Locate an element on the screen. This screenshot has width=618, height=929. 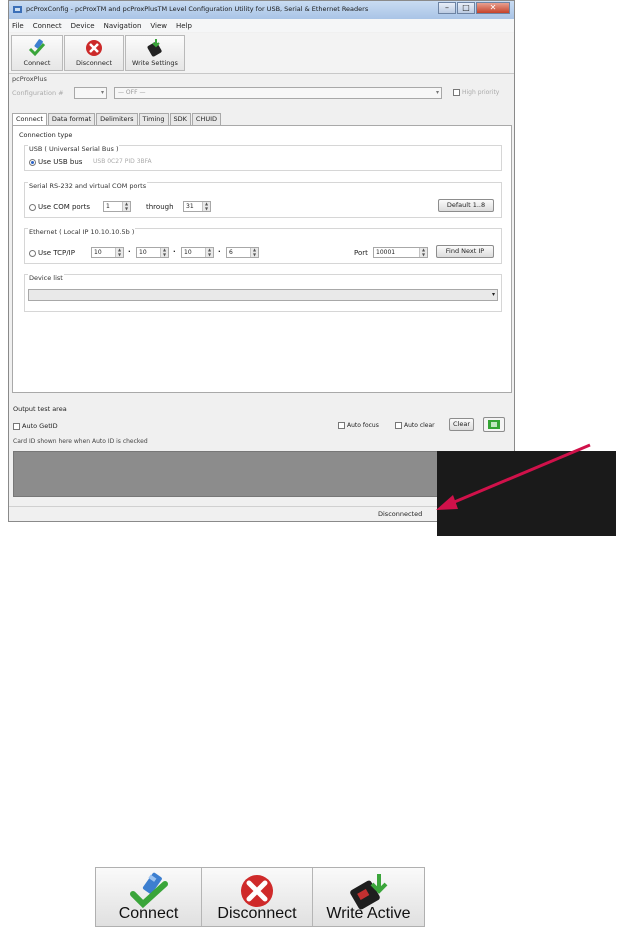
zoomed-toolbar: Connect Disconnect Write Active is located at coordinates (260, 897).